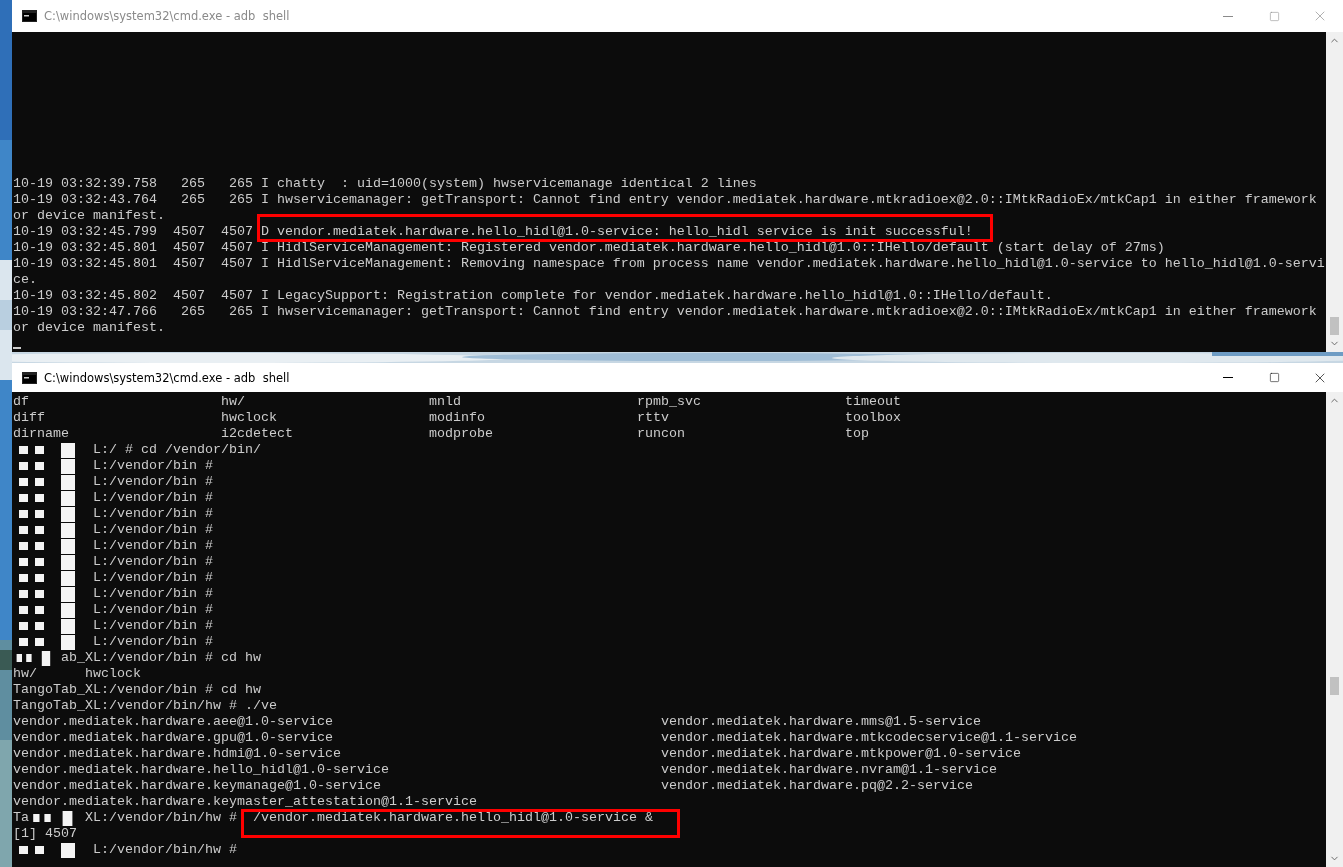 The width and height of the screenshot is (1343, 867). Describe the element at coordinates (873, 418) in the screenshot. I see `file-name: toolbox` at that location.